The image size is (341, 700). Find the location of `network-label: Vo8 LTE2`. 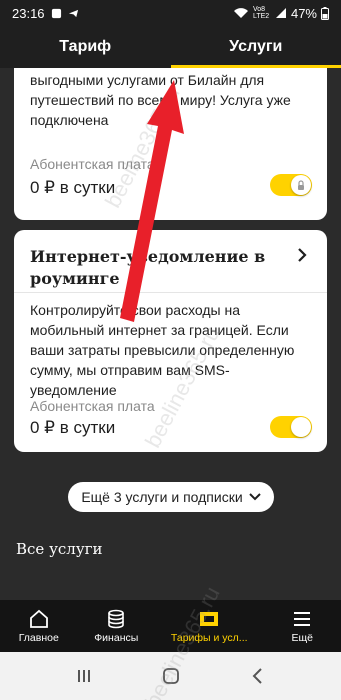

network-label: Vo8 LTE2 is located at coordinates (261, 13).